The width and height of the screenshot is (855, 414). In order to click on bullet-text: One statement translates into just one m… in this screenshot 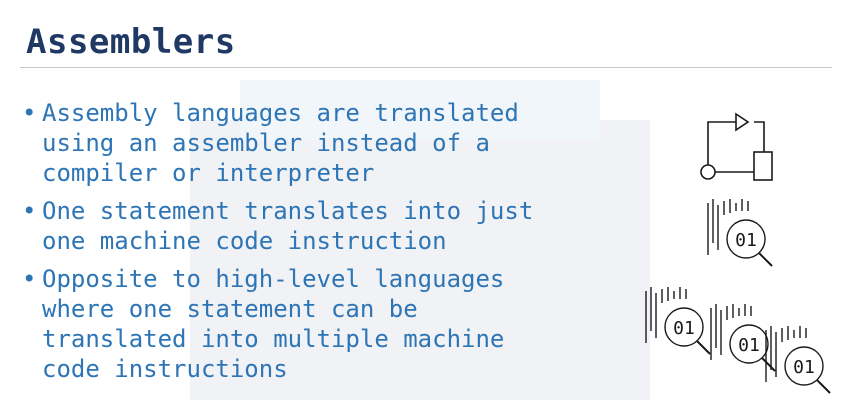, I will do `click(288, 226)`.